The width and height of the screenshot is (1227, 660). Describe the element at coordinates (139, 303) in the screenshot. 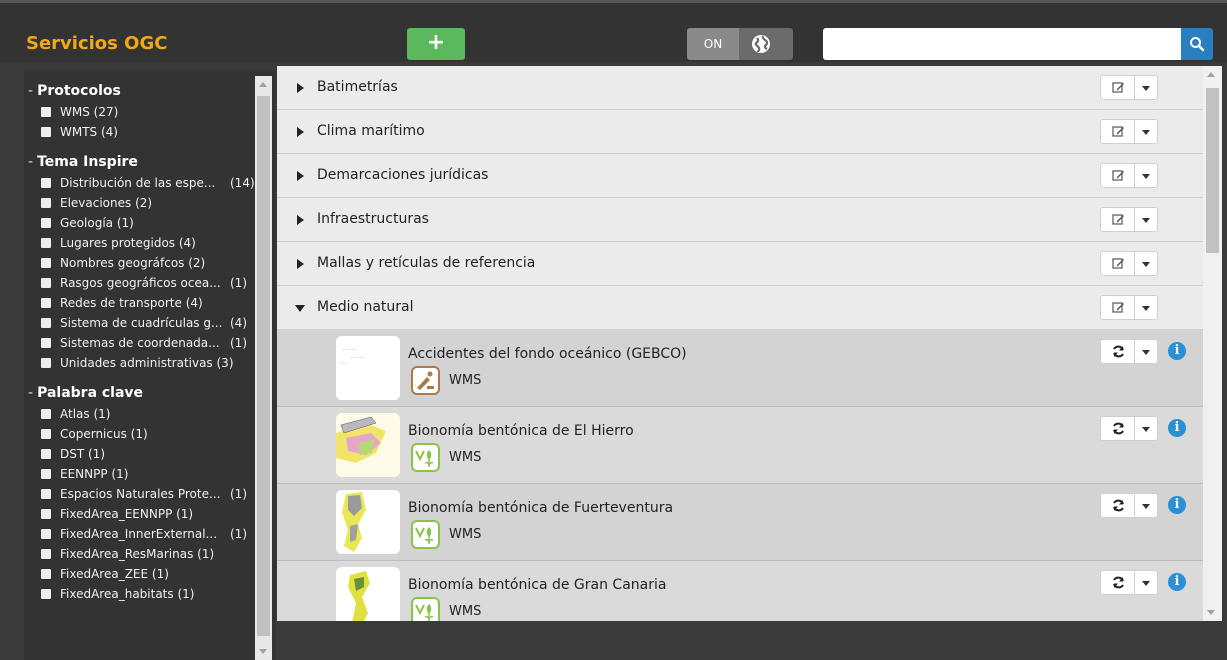

I see `filter-checkbox-item: Redes de transporte (4)` at that location.